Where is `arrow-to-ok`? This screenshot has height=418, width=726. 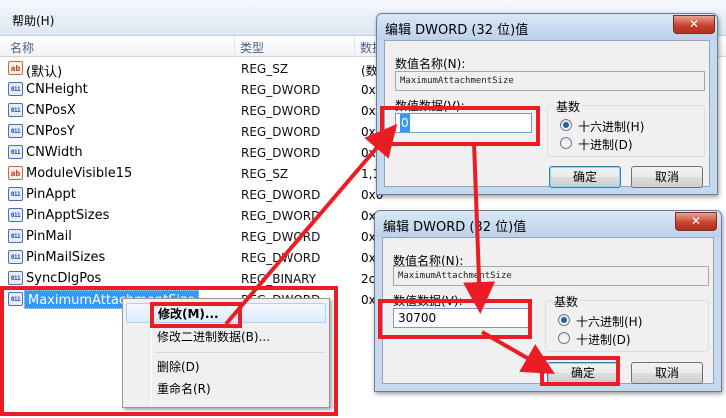
arrow-to-ok is located at coordinates (518, 352).